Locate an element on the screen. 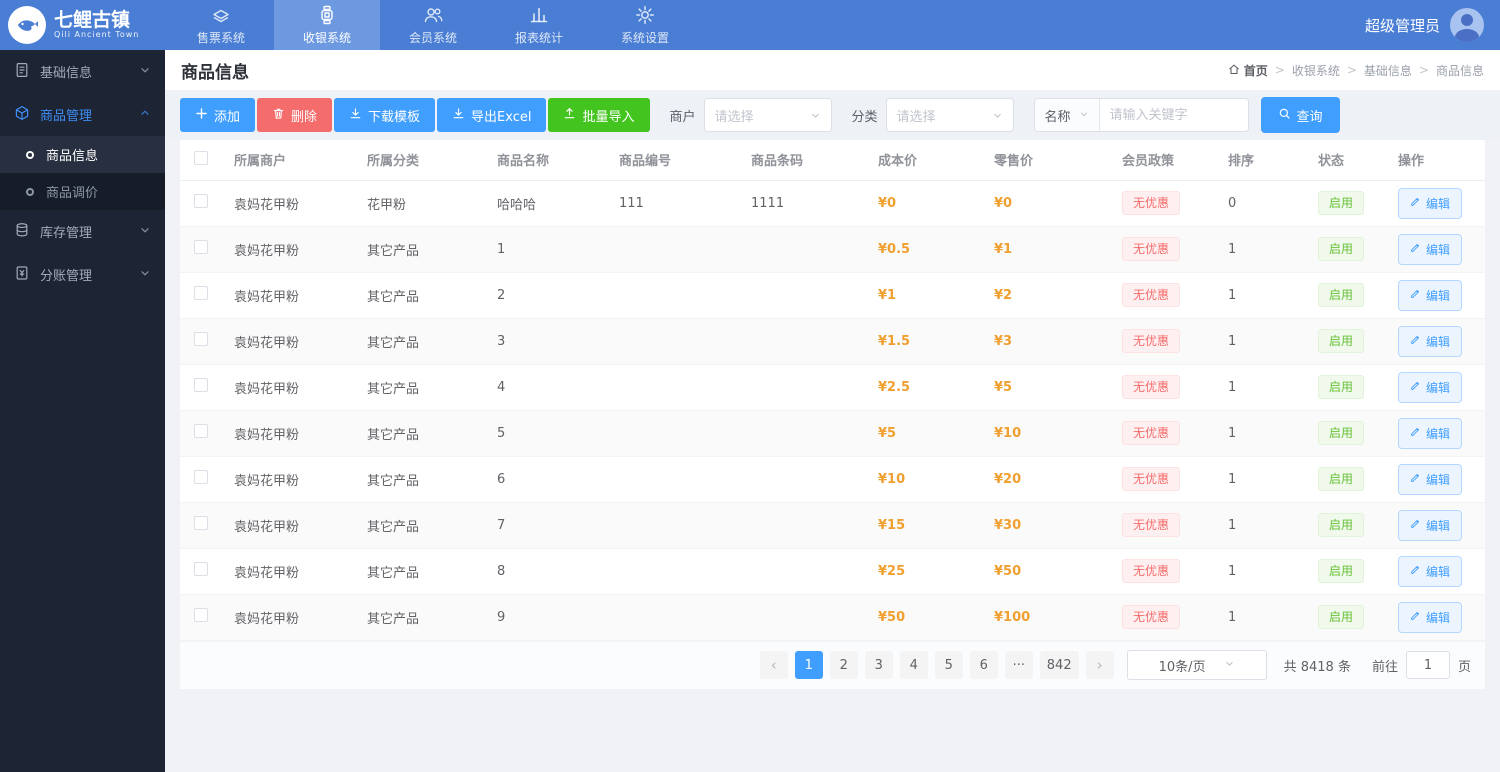 This screenshot has height=772, width=1500. search-button: 查询 is located at coordinates (1300, 115).